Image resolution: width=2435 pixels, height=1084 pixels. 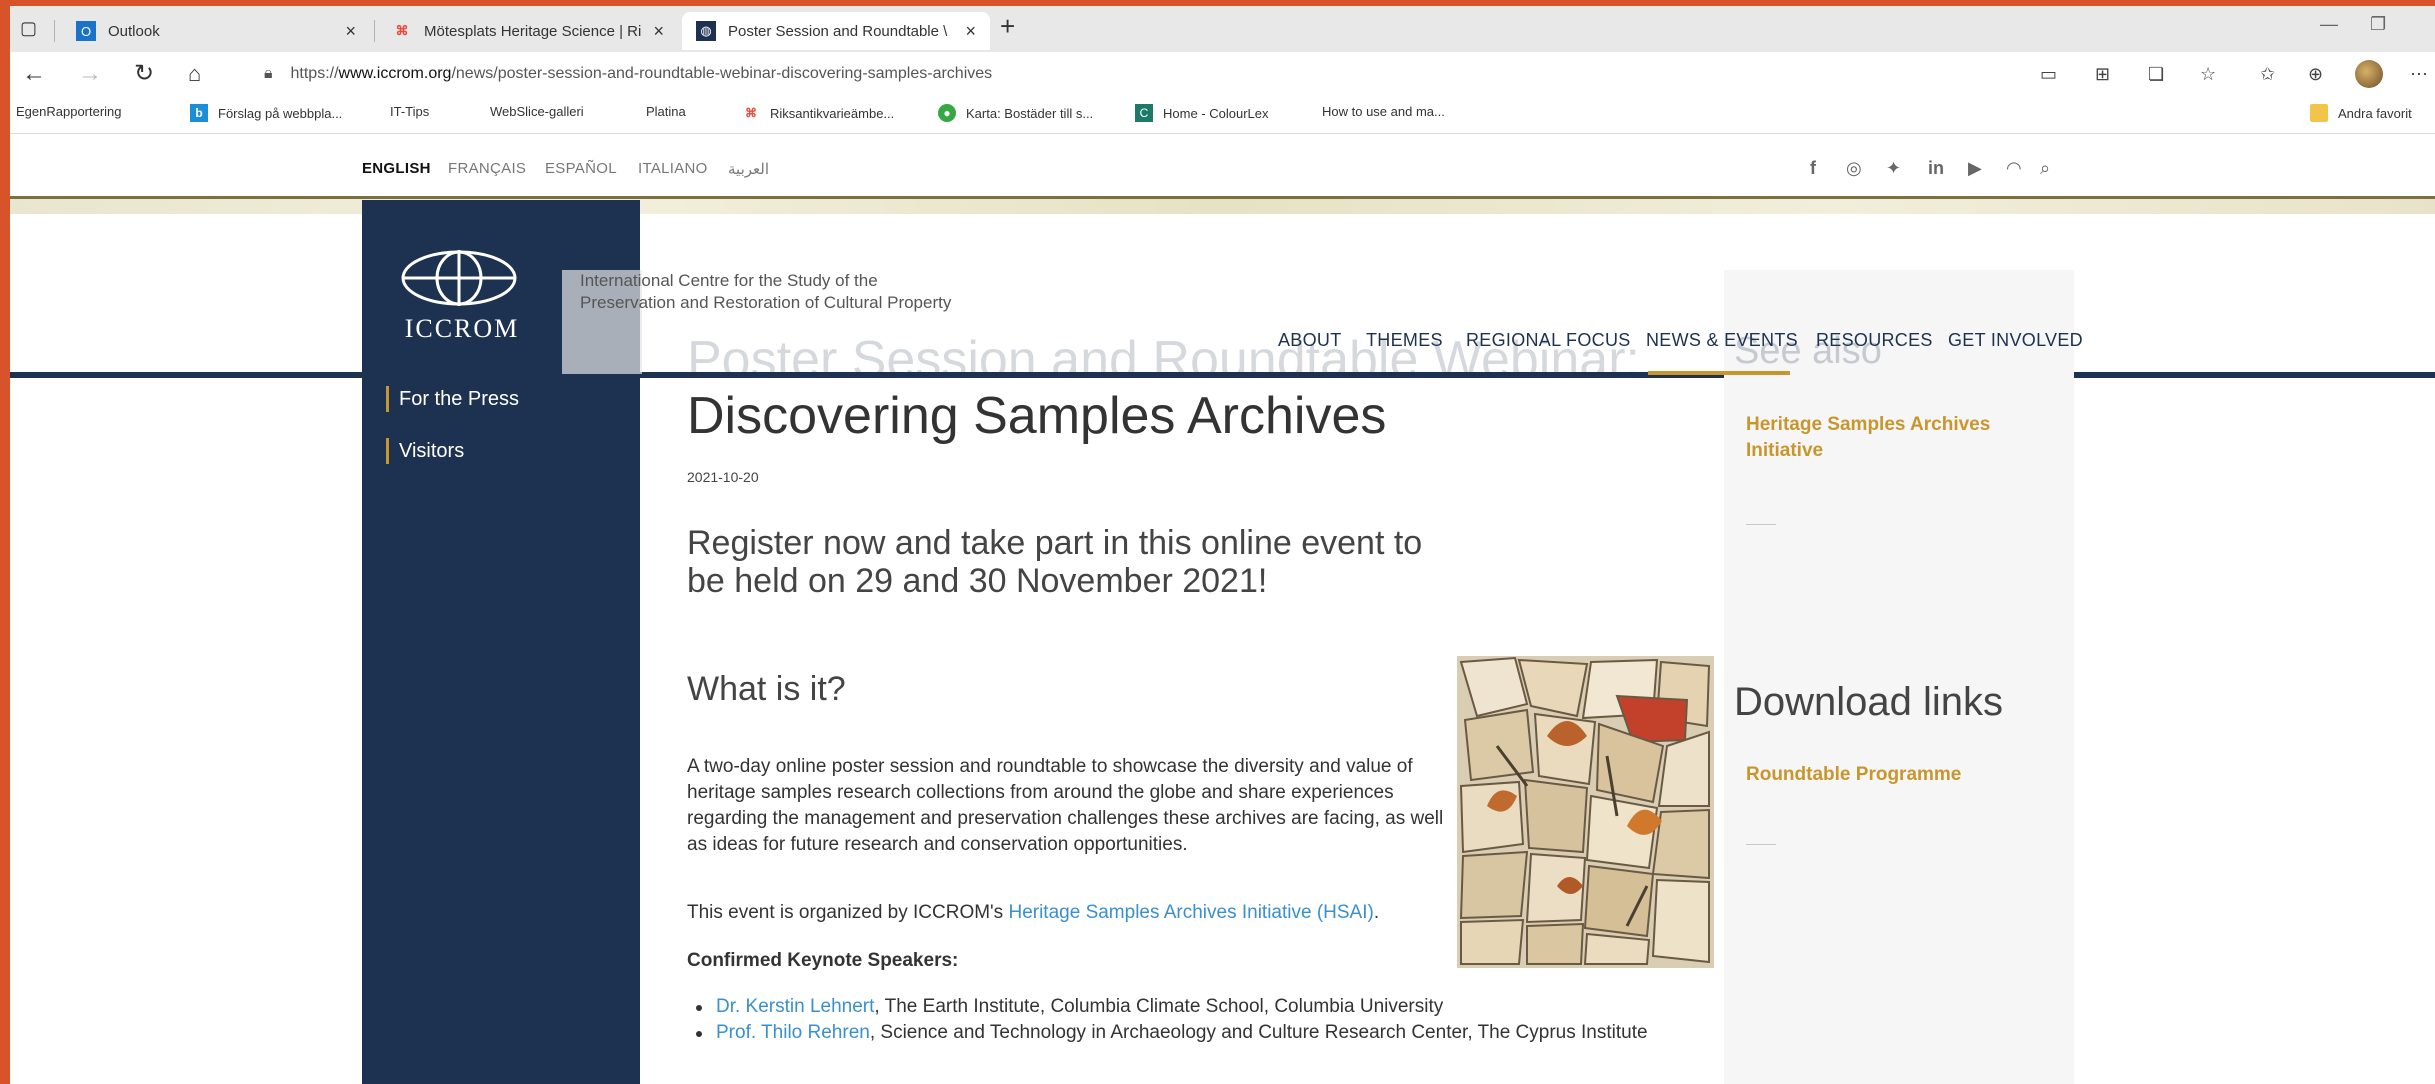 What do you see at coordinates (1722, 340) in the screenshot?
I see `nav-news-events: NEWS & EVENTS` at bounding box center [1722, 340].